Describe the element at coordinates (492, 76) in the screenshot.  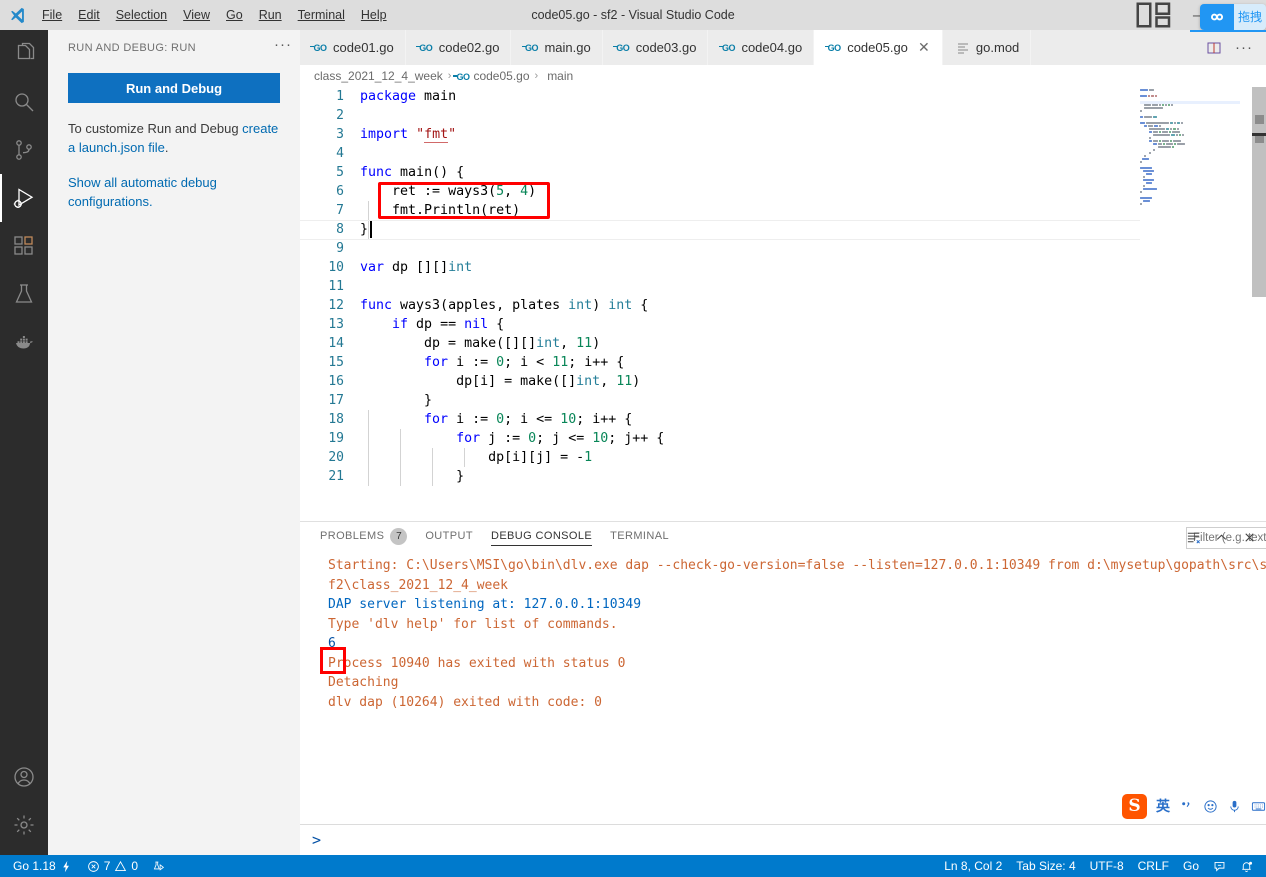
I see `breadcrumb-item-file: GO code05.go` at that location.